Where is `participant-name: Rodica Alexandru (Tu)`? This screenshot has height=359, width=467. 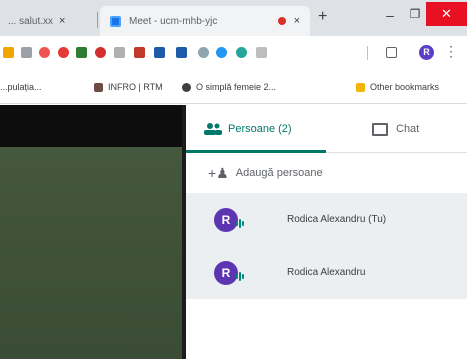
participant-name: Rodica Alexandru (Tu) is located at coordinates (337, 219).